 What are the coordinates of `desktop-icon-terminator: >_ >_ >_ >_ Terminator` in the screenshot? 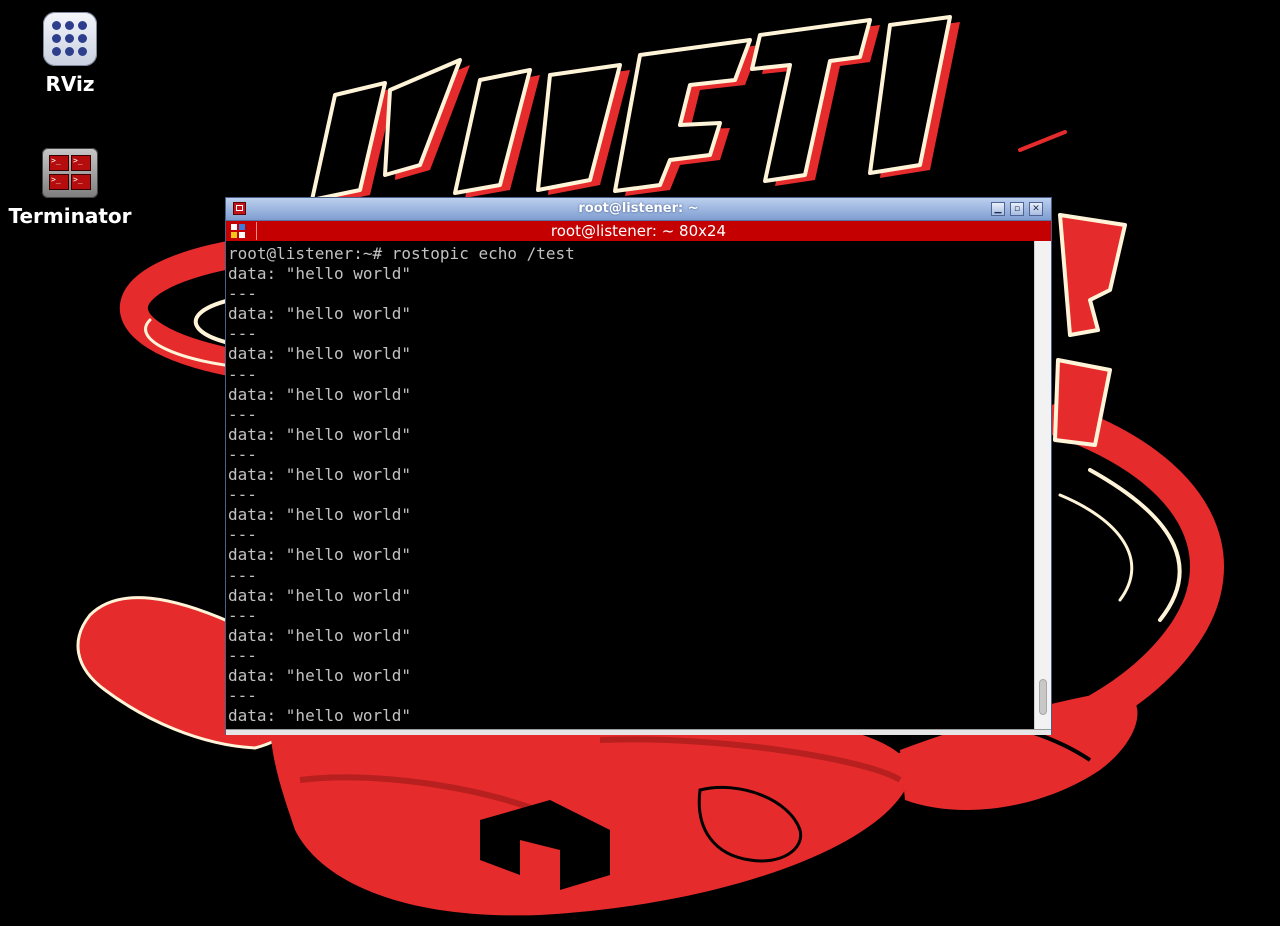 It's located at (70, 188).